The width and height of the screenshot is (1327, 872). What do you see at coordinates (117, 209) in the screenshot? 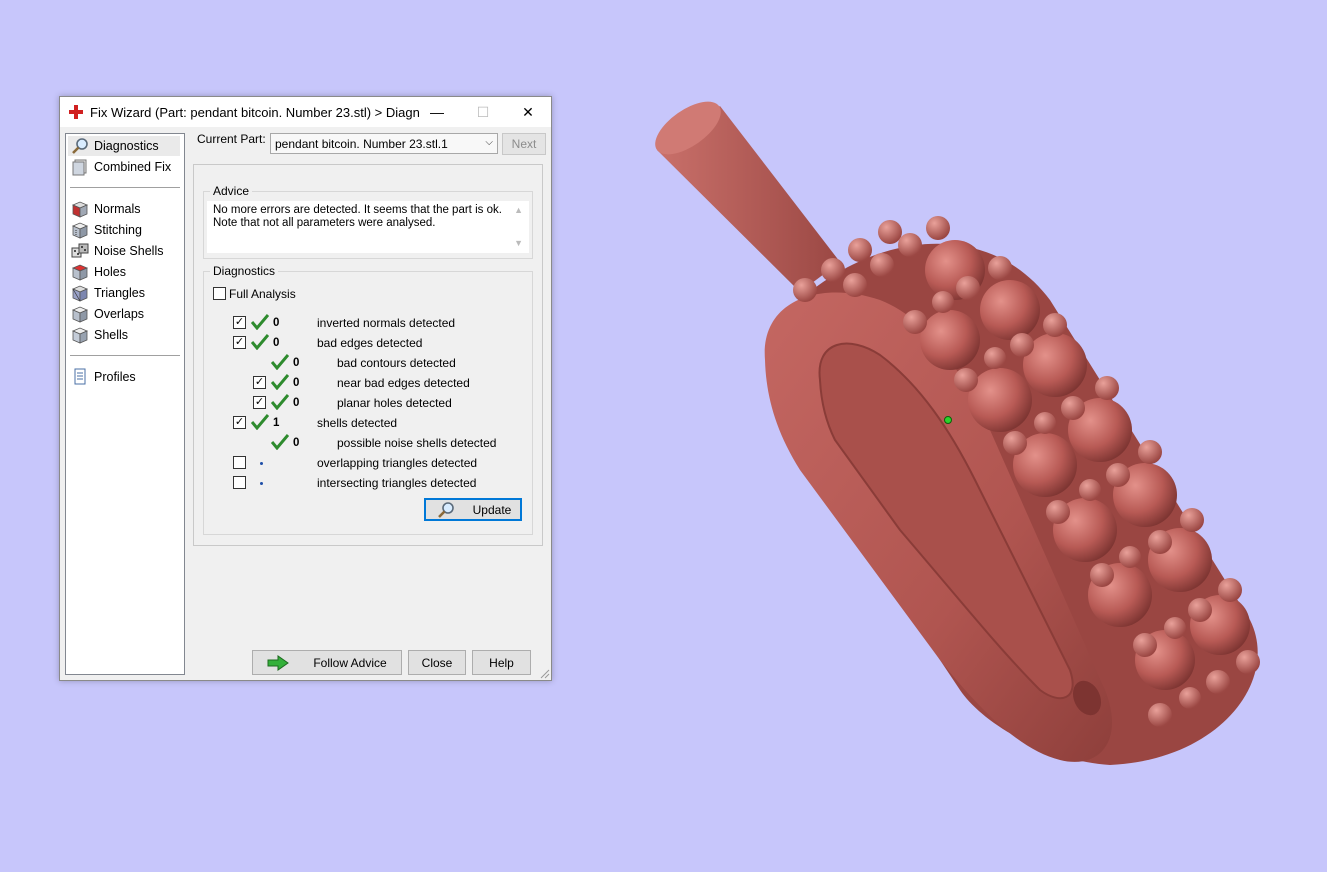
I see `nav-label-normals: Normals` at bounding box center [117, 209].